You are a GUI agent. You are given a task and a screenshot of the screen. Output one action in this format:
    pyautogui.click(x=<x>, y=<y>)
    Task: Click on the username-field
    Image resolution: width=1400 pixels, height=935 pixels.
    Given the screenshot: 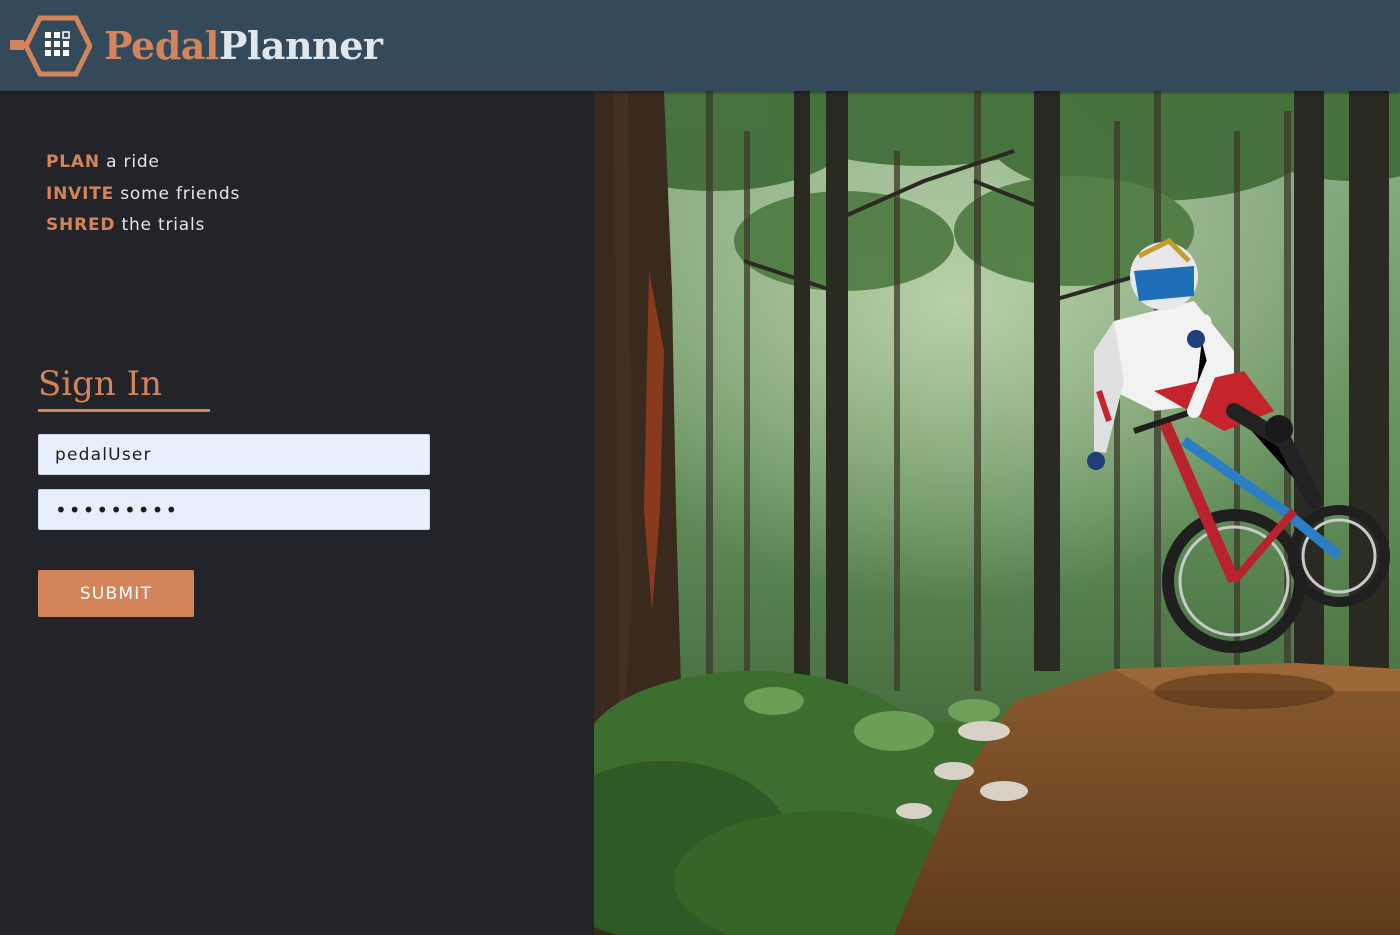 What is the action you would take?
    pyautogui.click(x=234, y=454)
    